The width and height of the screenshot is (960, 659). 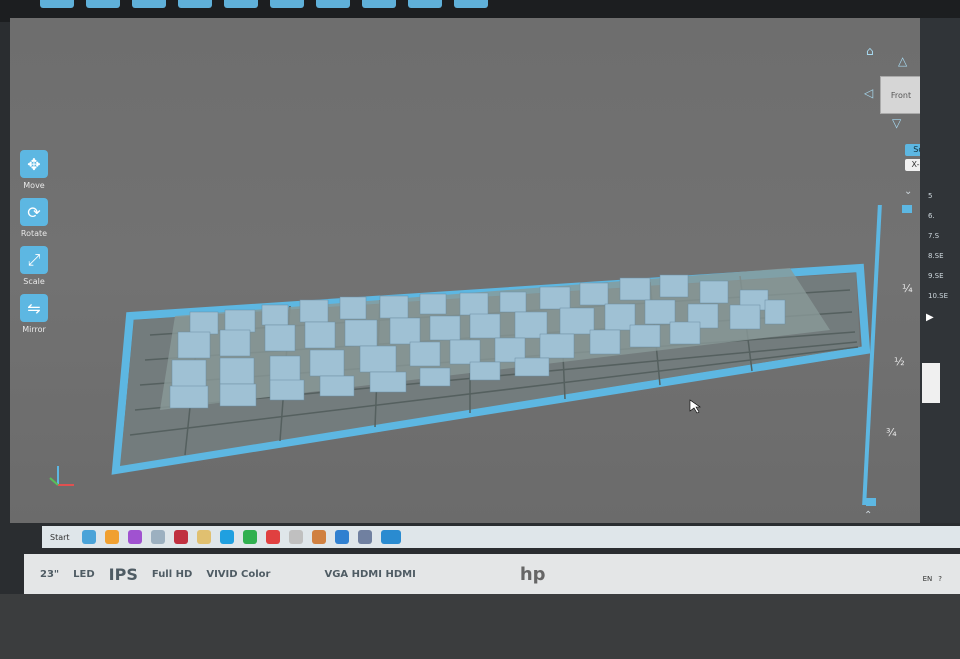 I want to click on mirror-icon: ⇋, so click(x=34, y=308).